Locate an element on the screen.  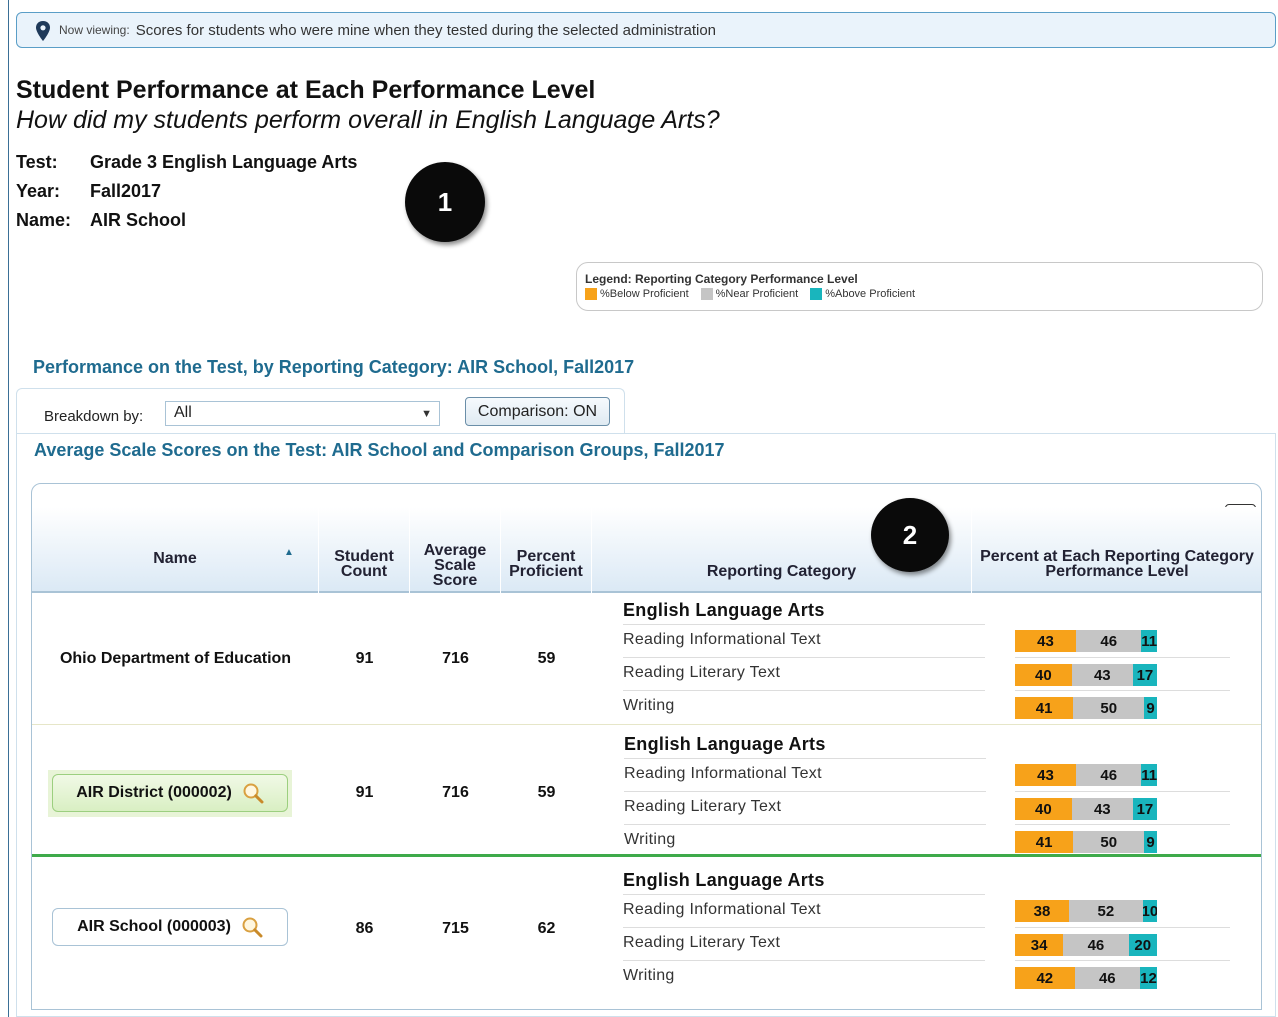
stacked-bar: 385210 is located at coordinates (1122, 911).